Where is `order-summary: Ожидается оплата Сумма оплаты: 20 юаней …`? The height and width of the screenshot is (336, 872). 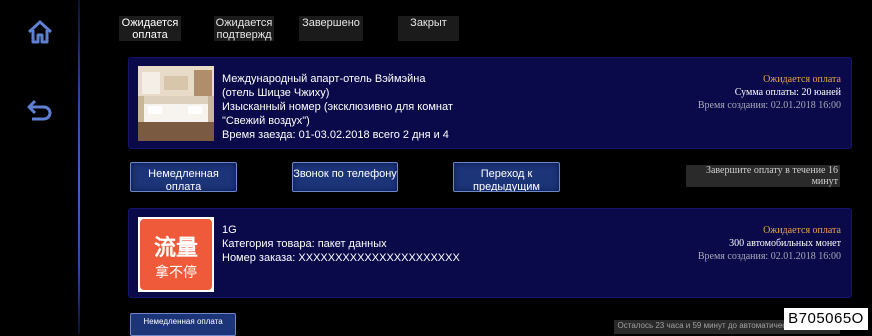
order-summary: Ожидается оплата Сумма оплаты: 20 юаней … is located at coordinates (769, 92).